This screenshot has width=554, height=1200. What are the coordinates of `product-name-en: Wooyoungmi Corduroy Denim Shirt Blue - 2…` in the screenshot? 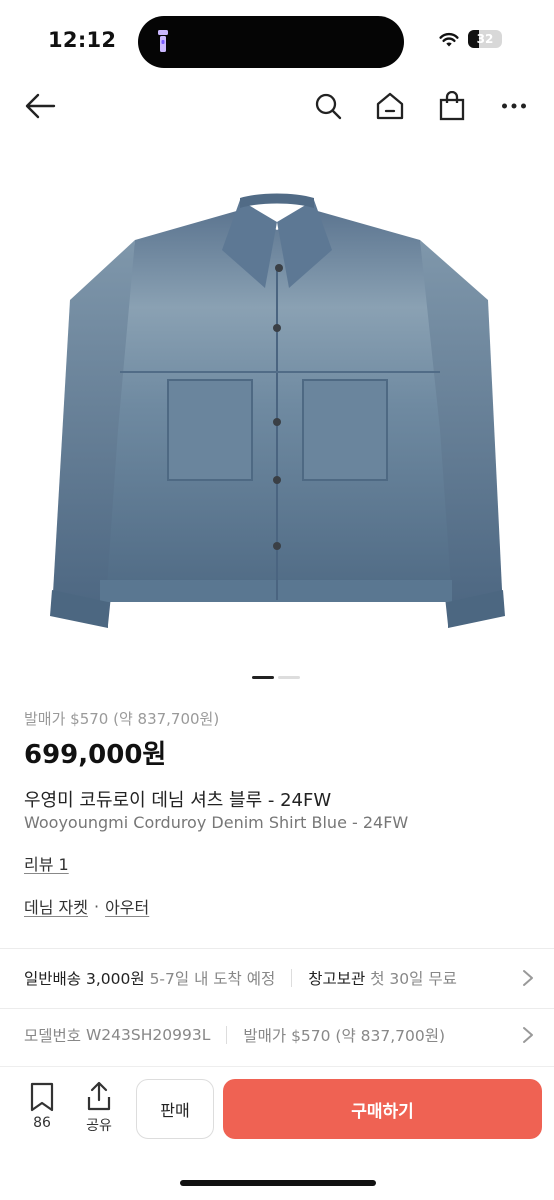 It's located at (216, 822).